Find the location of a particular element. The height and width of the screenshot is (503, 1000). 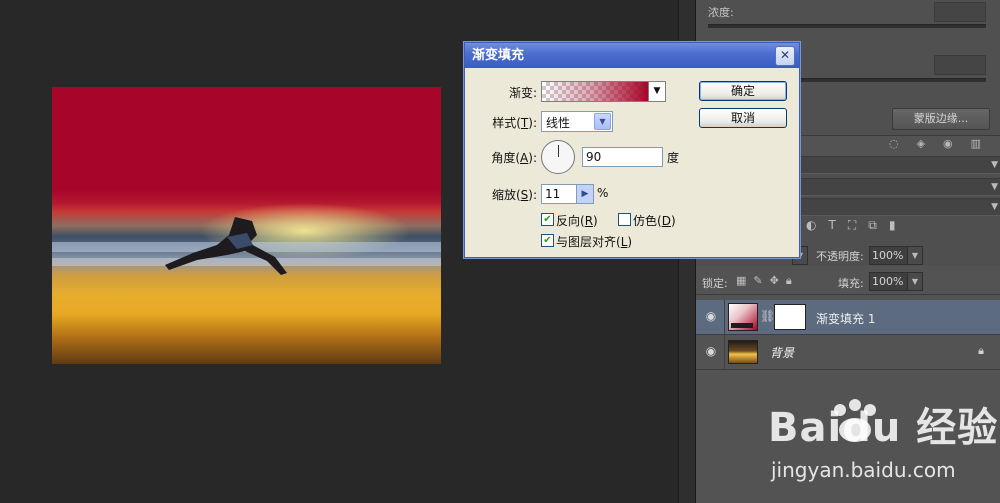

angle-dial is located at coordinates (558, 157).